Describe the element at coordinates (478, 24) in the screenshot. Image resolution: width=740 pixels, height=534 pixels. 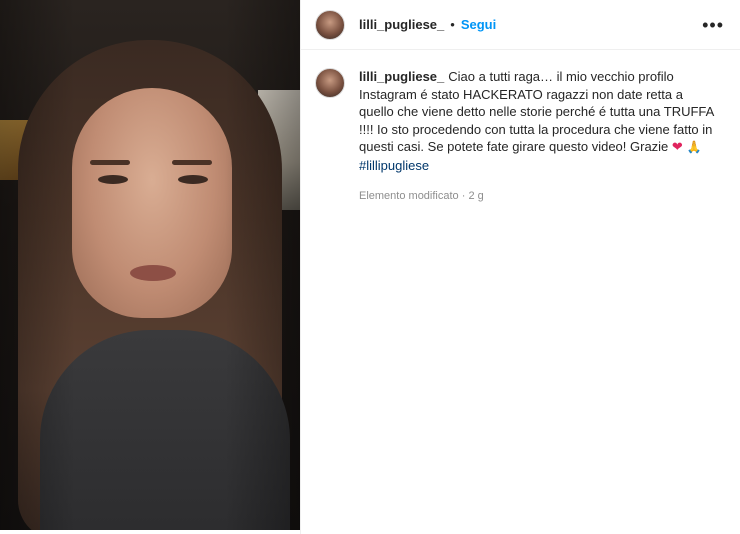
I see `follow-button: Segui` at that location.